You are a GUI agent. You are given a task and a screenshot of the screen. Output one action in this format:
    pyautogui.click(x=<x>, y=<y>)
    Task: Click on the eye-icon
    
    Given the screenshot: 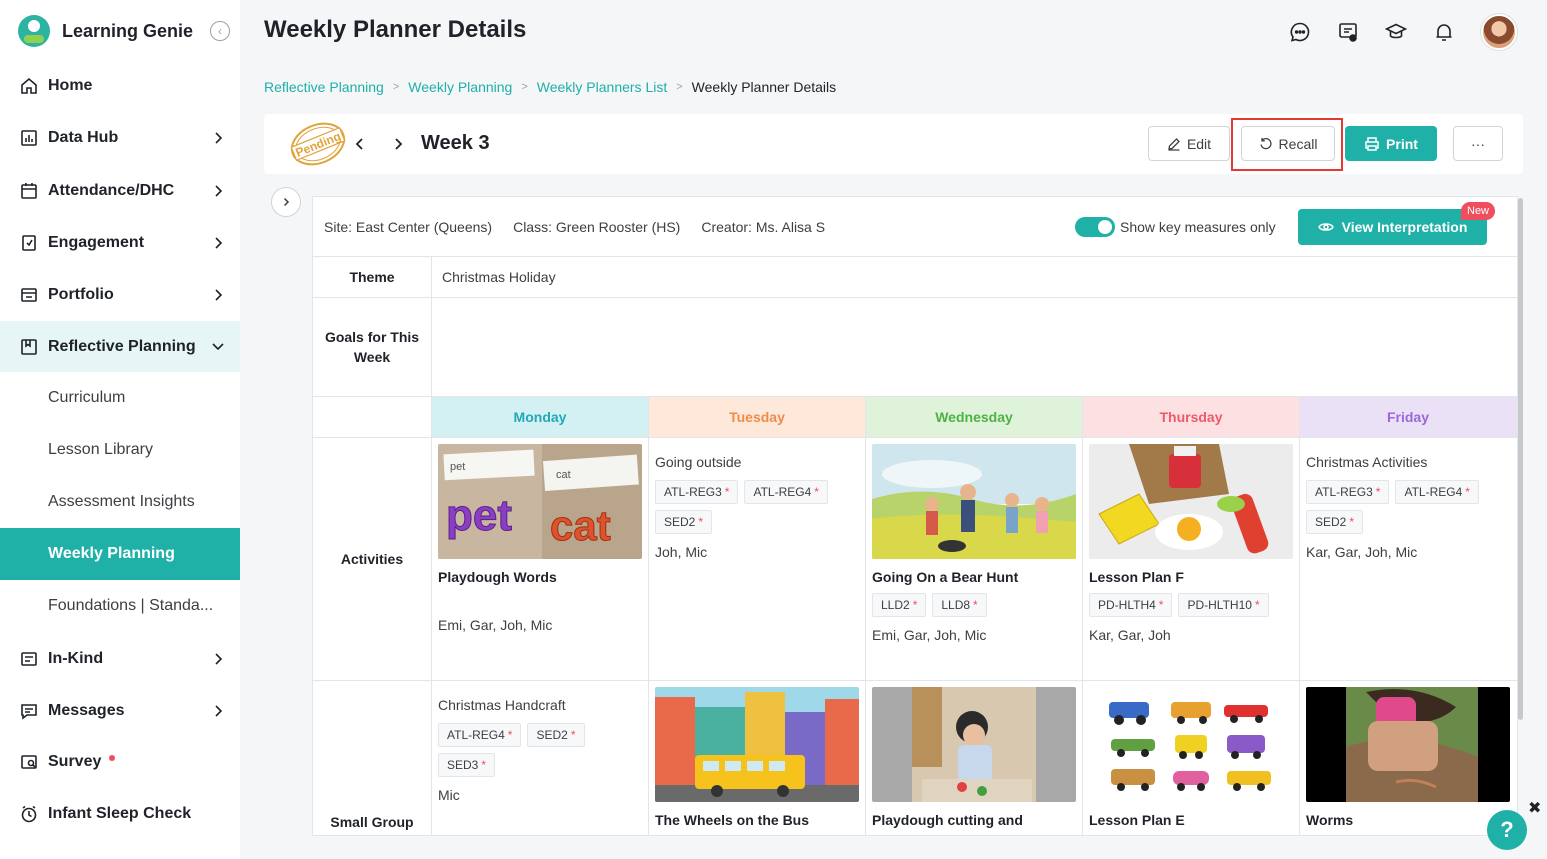 What is the action you would take?
    pyautogui.click(x=1325, y=227)
    